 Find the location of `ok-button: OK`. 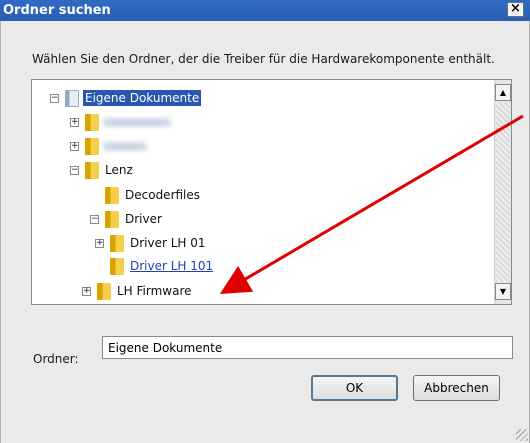

ok-button: OK is located at coordinates (354, 388).